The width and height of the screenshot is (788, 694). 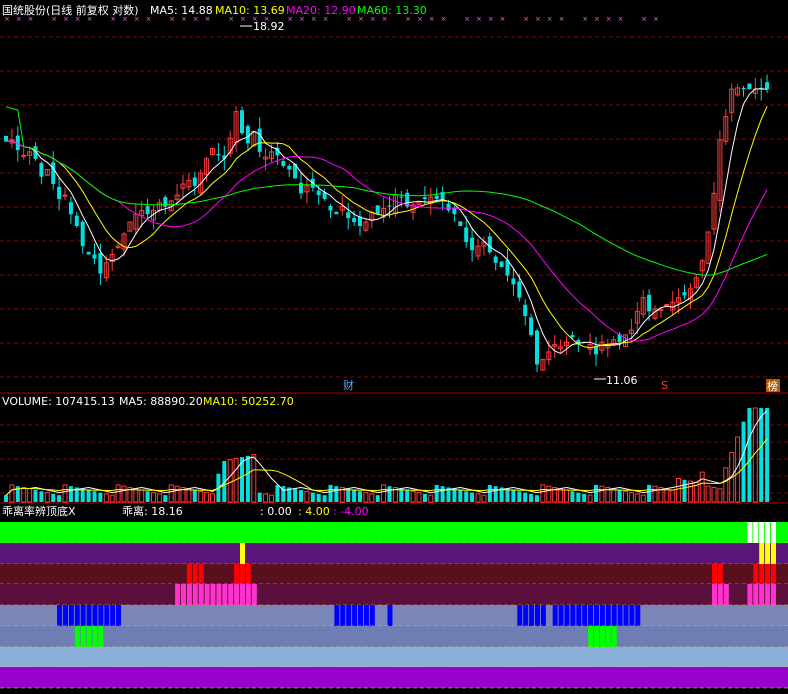 What do you see at coordinates (772, 386) in the screenshot?
I see `bang-marker: 榜` at bounding box center [772, 386].